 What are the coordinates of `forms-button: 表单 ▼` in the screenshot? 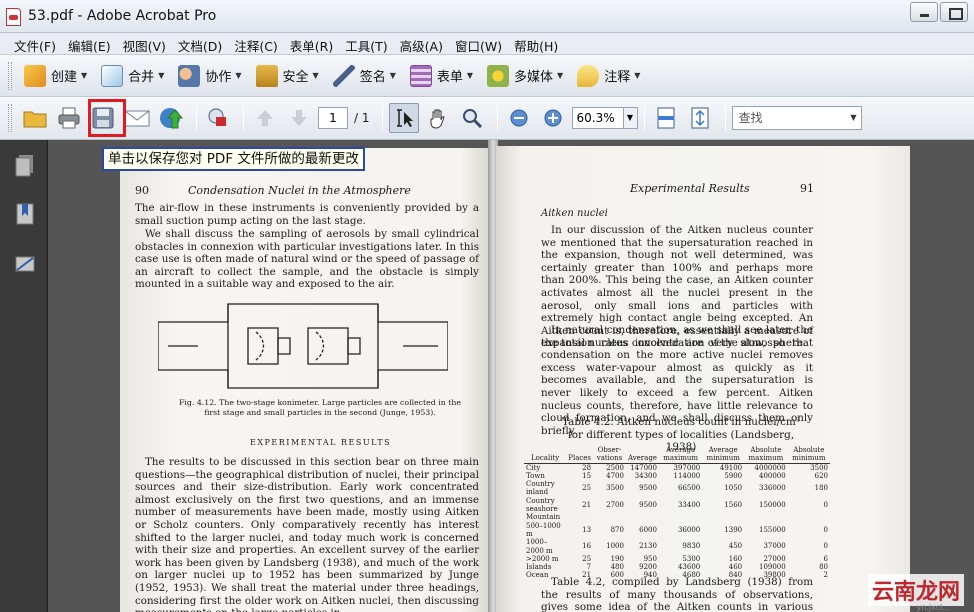 It's located at (441, 76).